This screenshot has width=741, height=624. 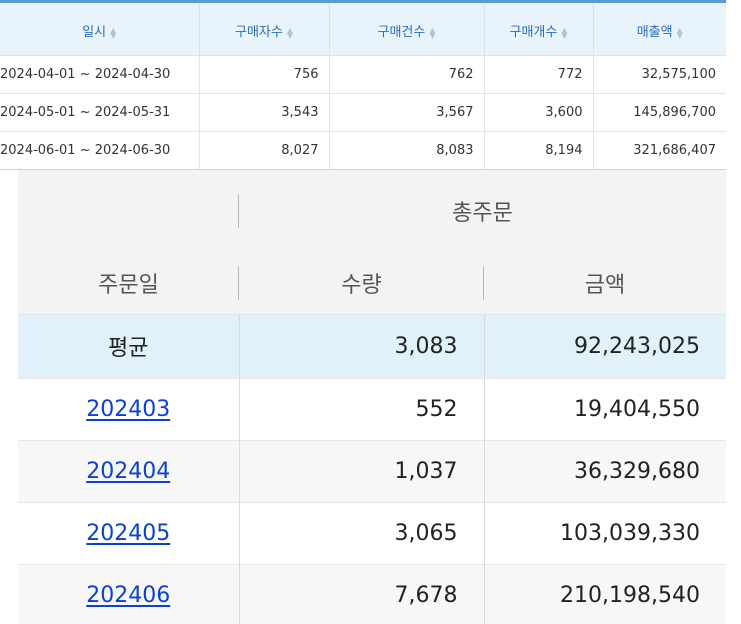 What do you see at coordinates (605, 532) in the screenshot?
I see `amount-cell: 103,039,330` at bounding box center [605, 532].